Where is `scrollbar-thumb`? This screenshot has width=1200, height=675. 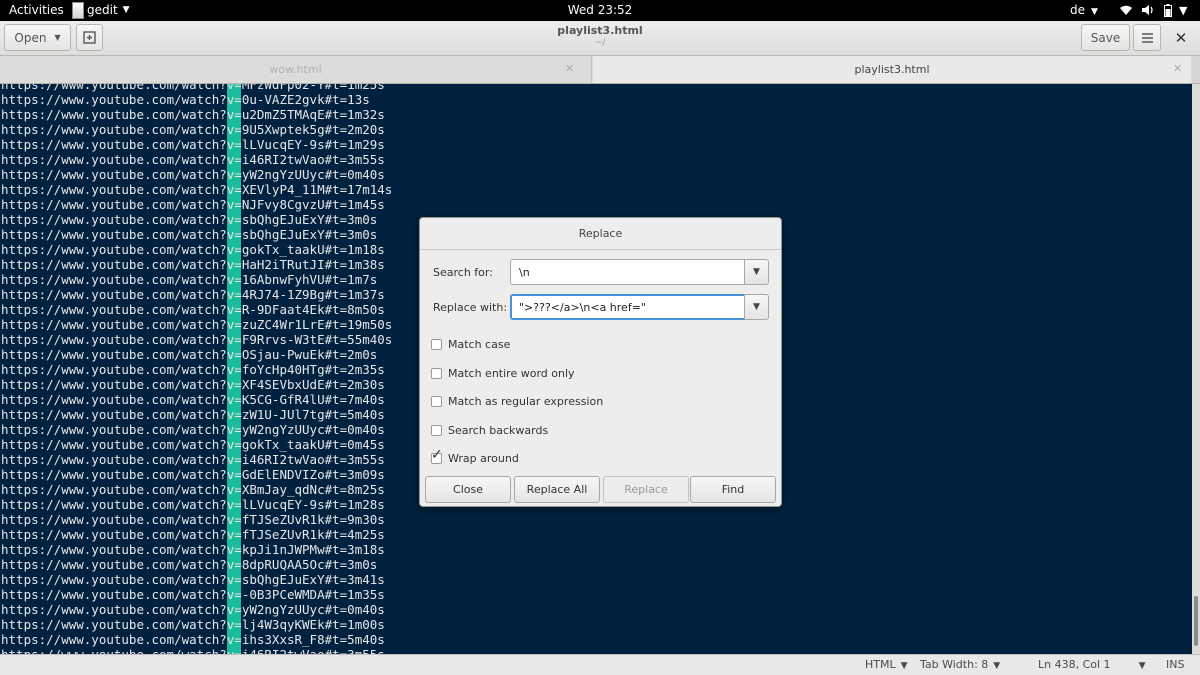 scrollbar-thumb is located at coordinates (1196, 621).